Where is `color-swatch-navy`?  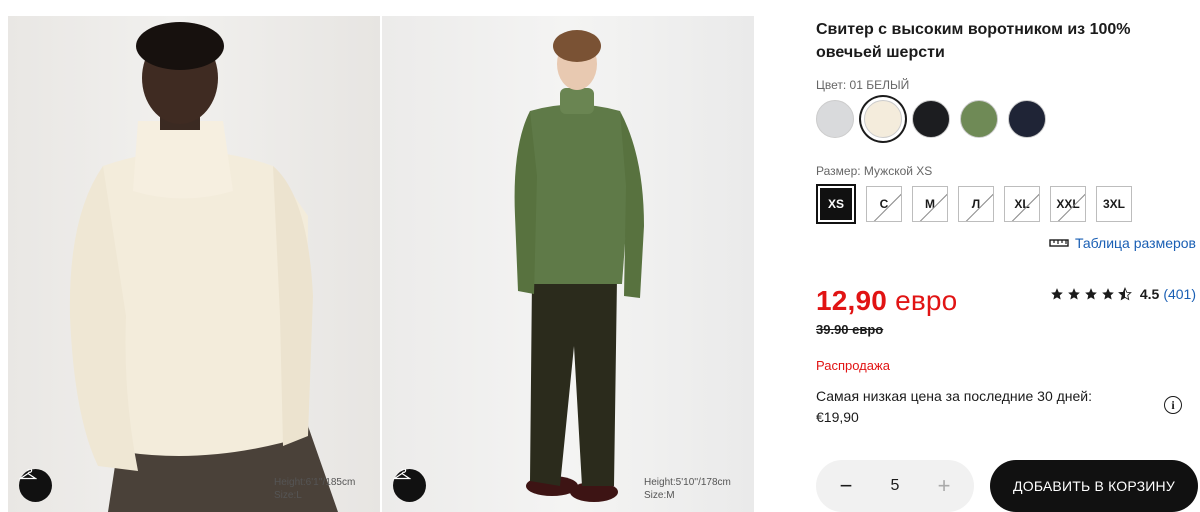 color-swatch-navy is located at coordinates (1027, 119).